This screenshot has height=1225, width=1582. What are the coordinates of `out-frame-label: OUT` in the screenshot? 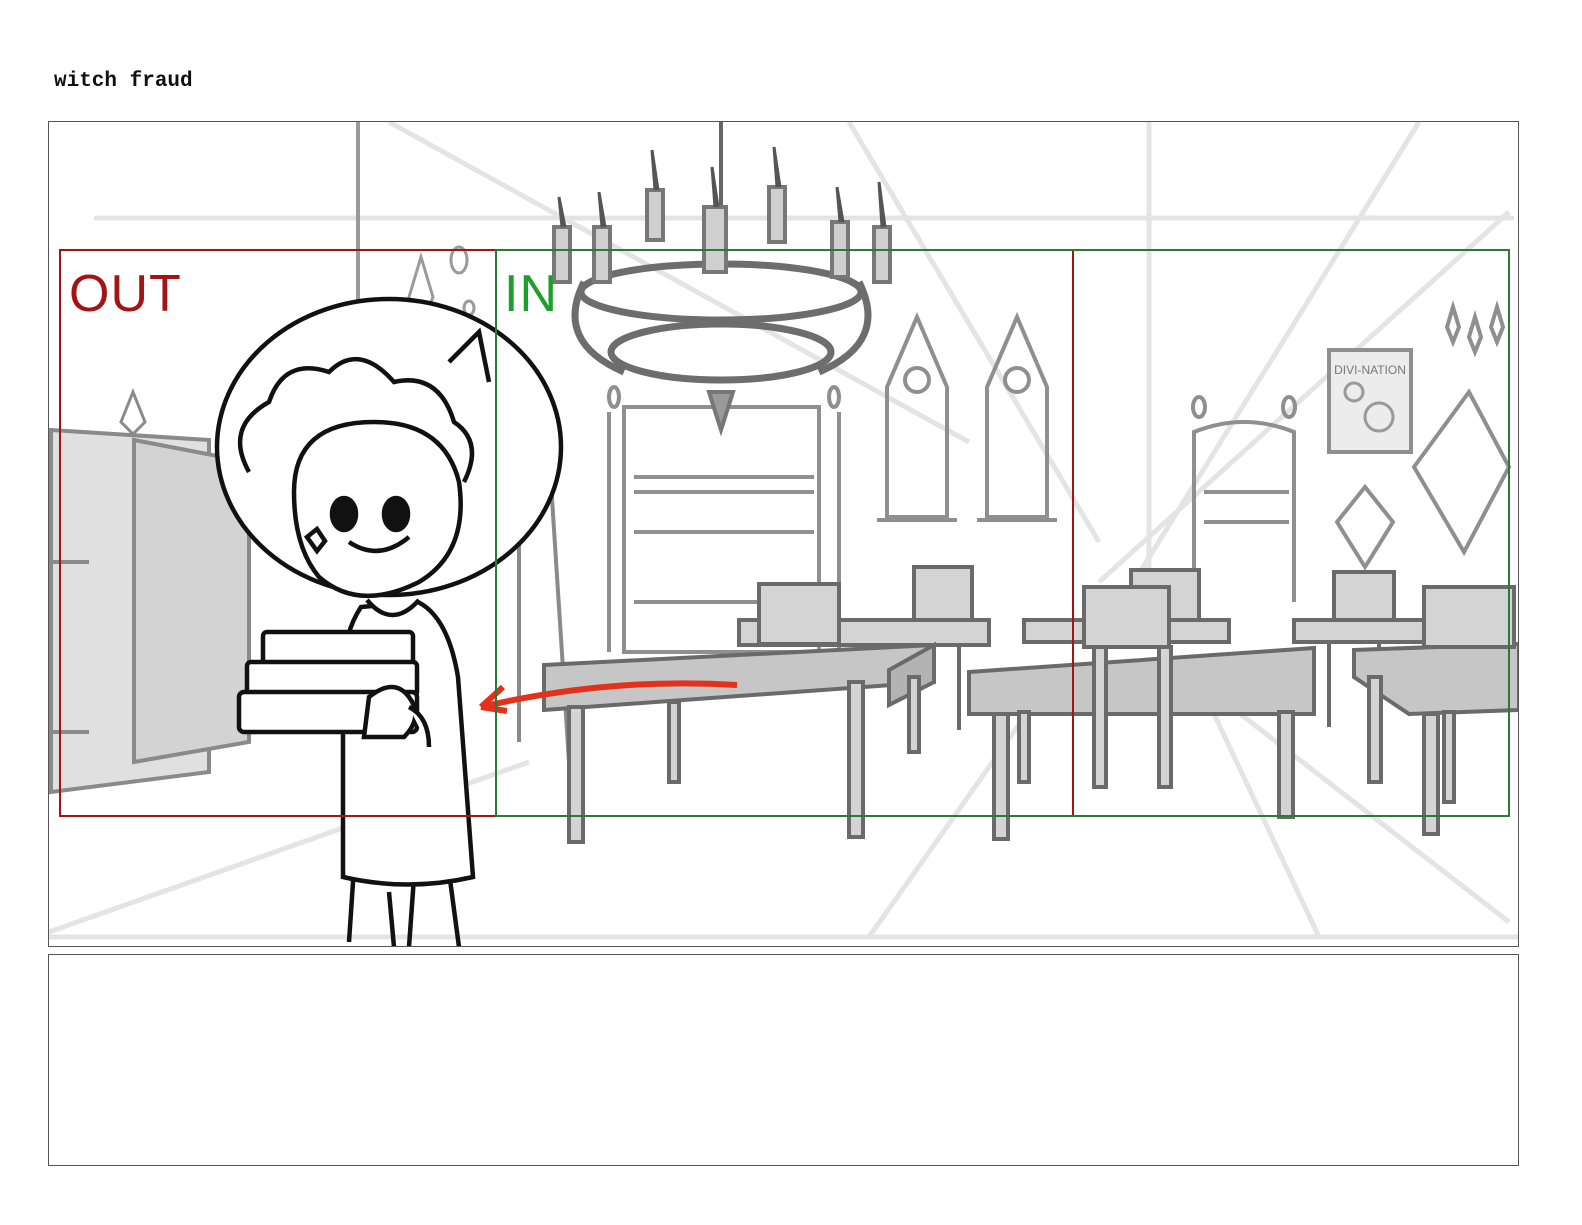 It's located at (125, 294).